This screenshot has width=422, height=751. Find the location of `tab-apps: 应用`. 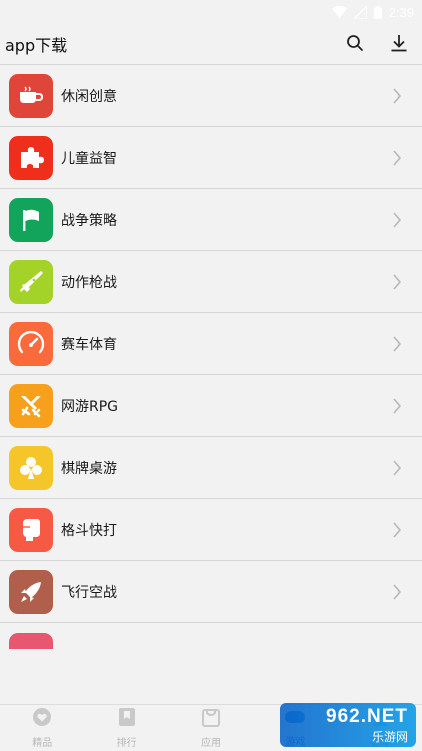

tab-apps: 应用 is located at coordinates (211, 728).